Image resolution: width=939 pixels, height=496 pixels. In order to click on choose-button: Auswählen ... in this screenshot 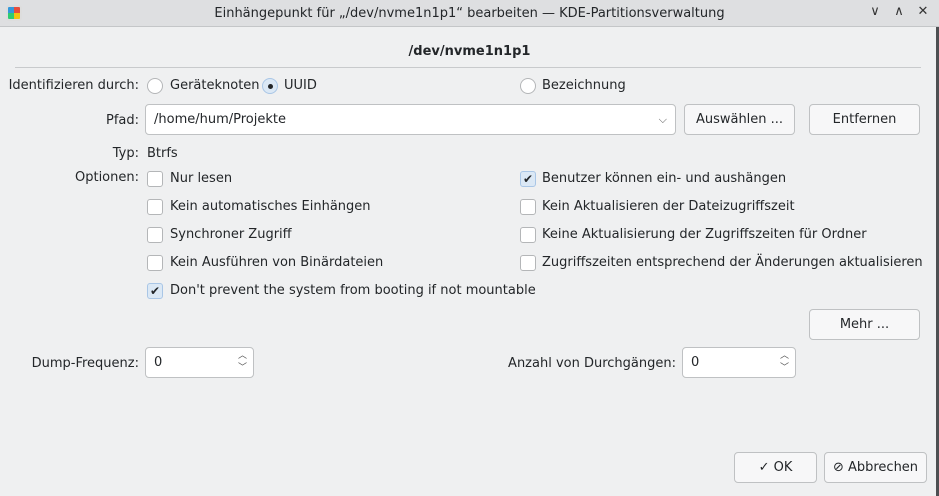, I will do `click(739, 119)`.